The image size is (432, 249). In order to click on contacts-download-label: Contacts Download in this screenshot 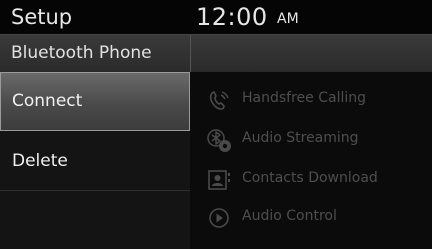, I will do `click(310, 178)`.